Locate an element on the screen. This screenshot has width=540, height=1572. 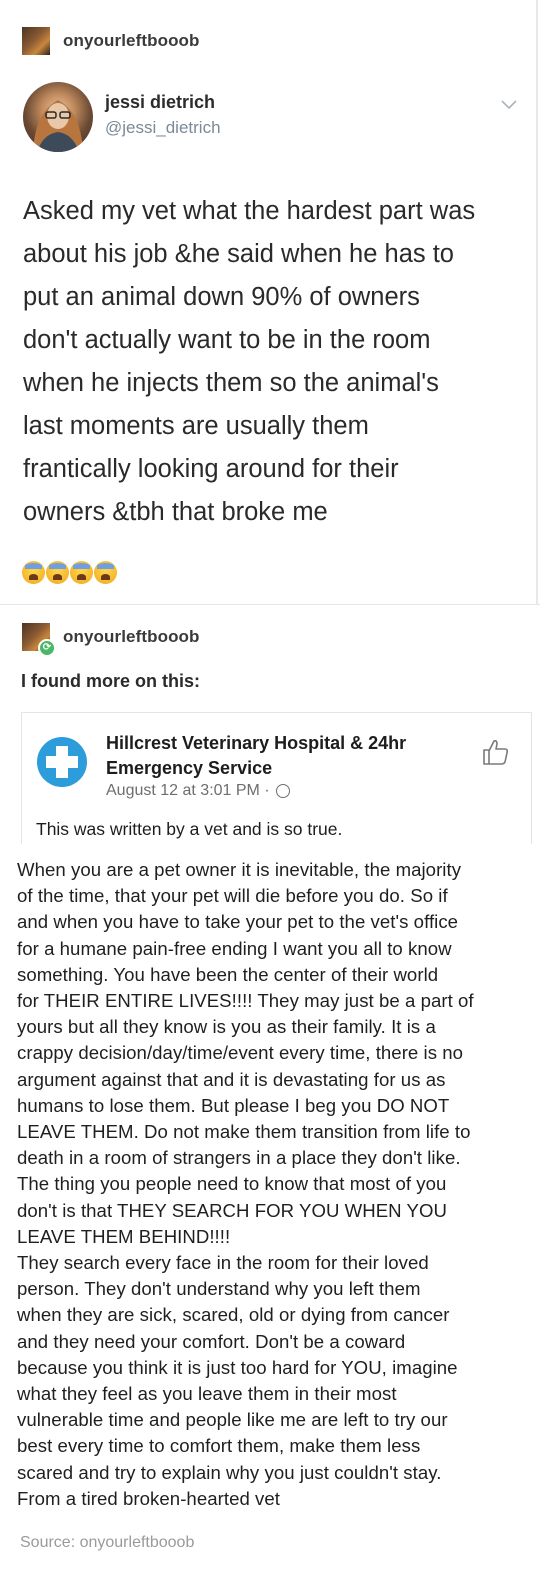
chevron-down-icon is located at coordinates (509, 105).